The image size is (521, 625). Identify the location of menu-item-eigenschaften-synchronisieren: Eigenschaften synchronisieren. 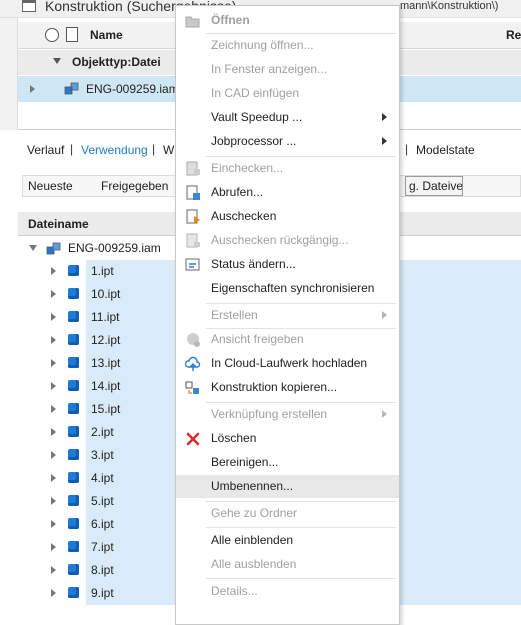
(287, 288).